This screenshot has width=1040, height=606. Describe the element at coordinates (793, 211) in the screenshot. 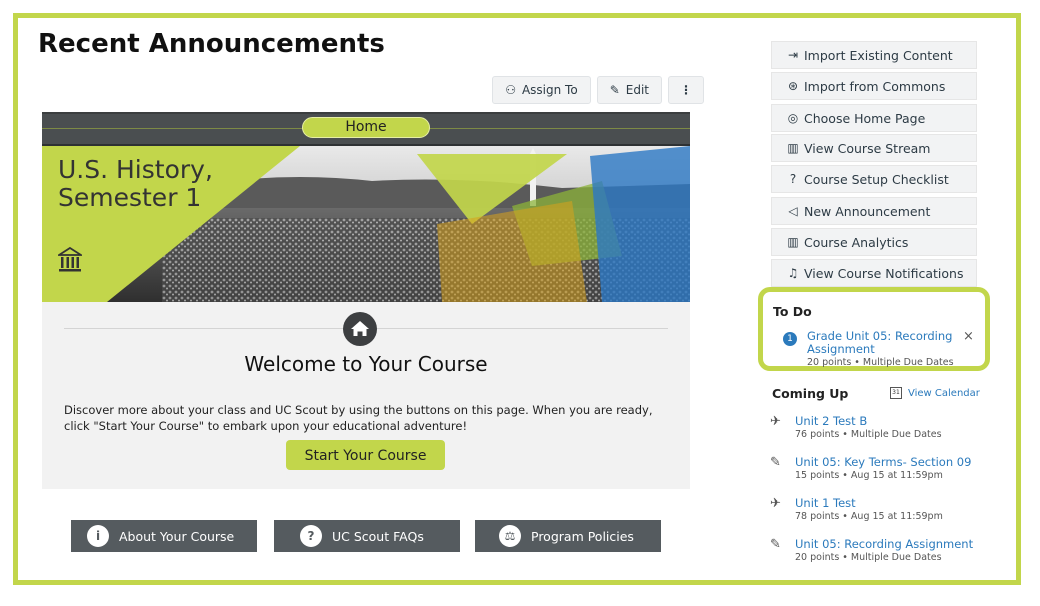

I see `megaphone-icon: ◁` at that location.